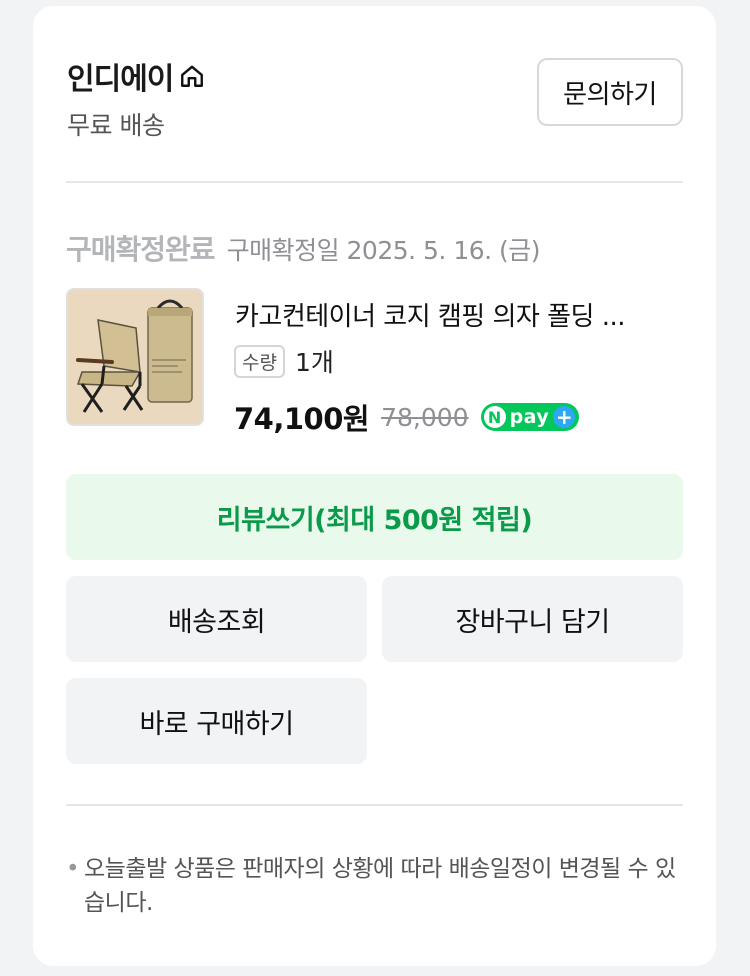 This screenshot has height=976, width=750. Describe the element at coordinates (141, 249) in the screenshot. I see `order-status: 구매확정완료` at that location.